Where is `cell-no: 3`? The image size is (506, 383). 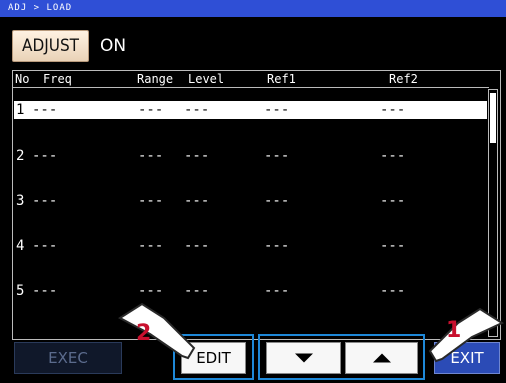 cell-no: 3 is located at coordinates (20, 201).